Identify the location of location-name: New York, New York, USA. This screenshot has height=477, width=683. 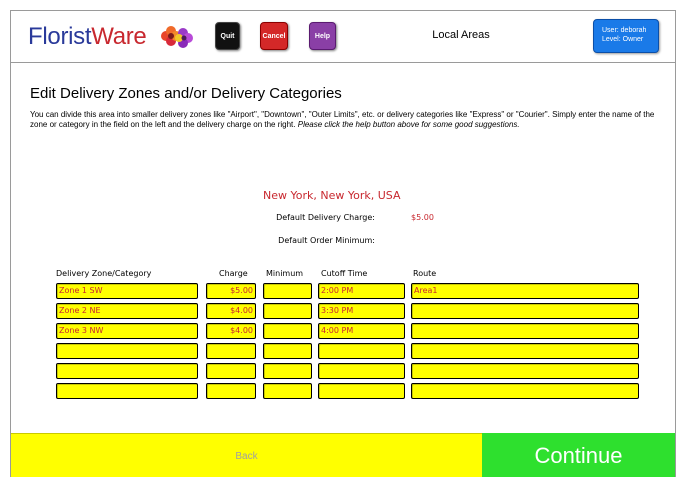
(332, 195).